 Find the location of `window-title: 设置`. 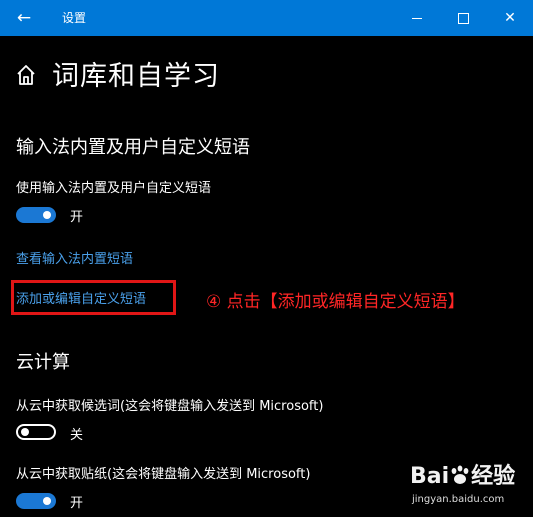

window-title: 设置 is located at coordinates (74, 18).